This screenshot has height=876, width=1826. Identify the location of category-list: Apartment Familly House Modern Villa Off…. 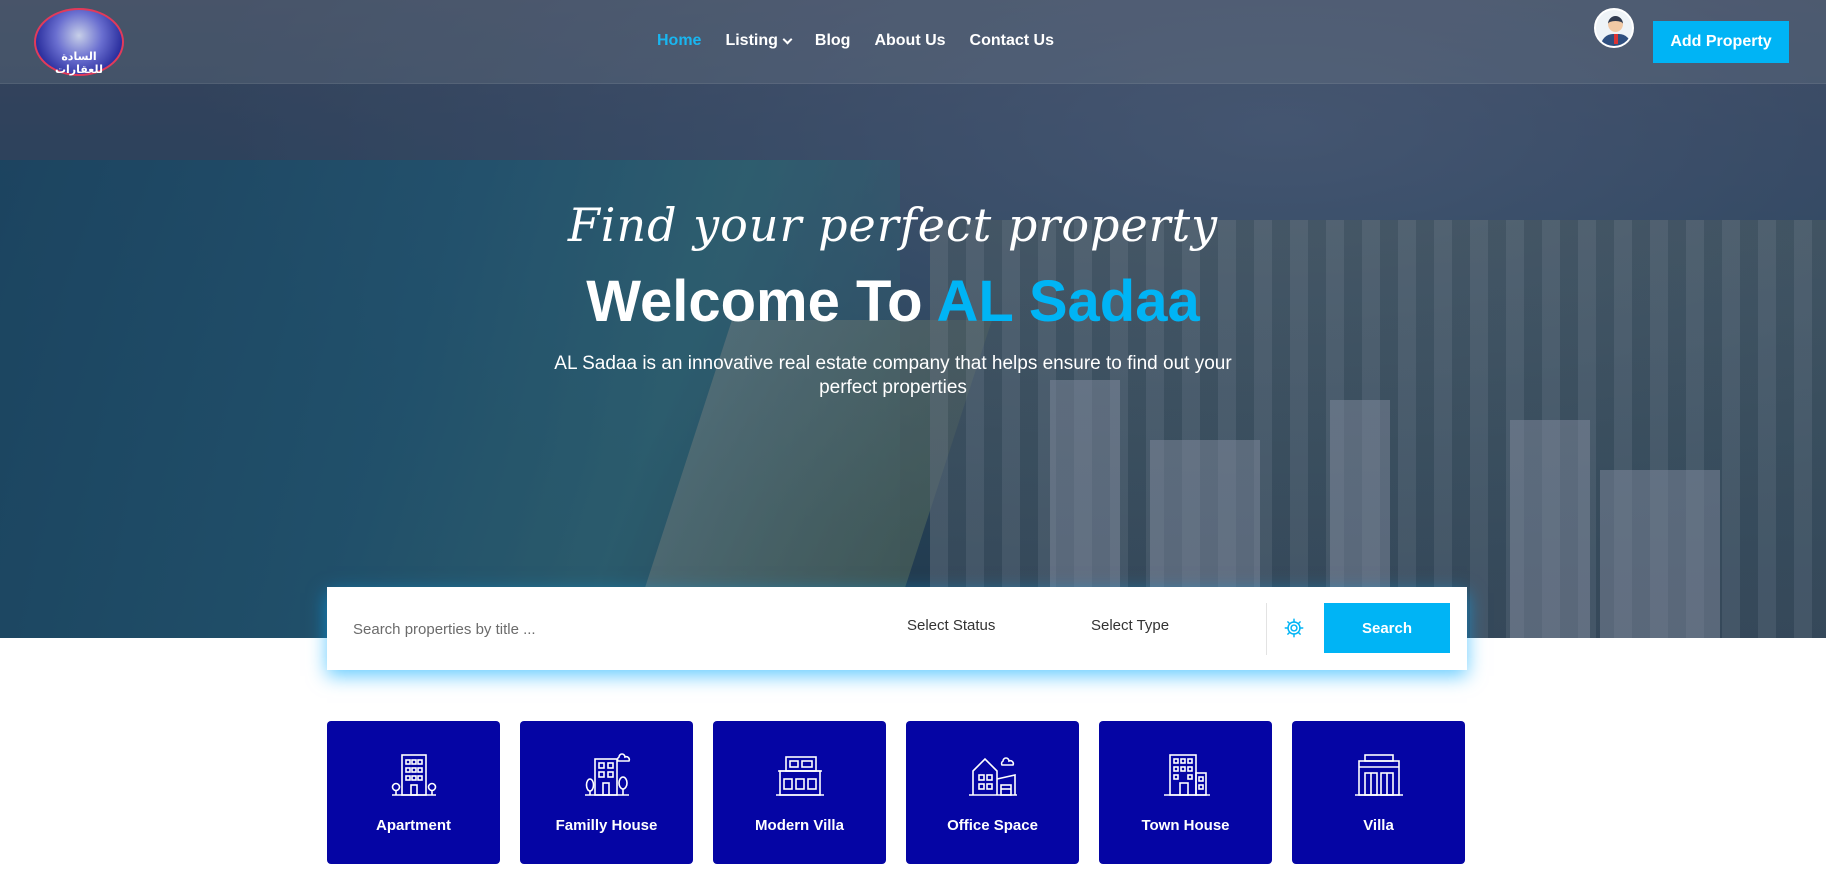
(906, 792).